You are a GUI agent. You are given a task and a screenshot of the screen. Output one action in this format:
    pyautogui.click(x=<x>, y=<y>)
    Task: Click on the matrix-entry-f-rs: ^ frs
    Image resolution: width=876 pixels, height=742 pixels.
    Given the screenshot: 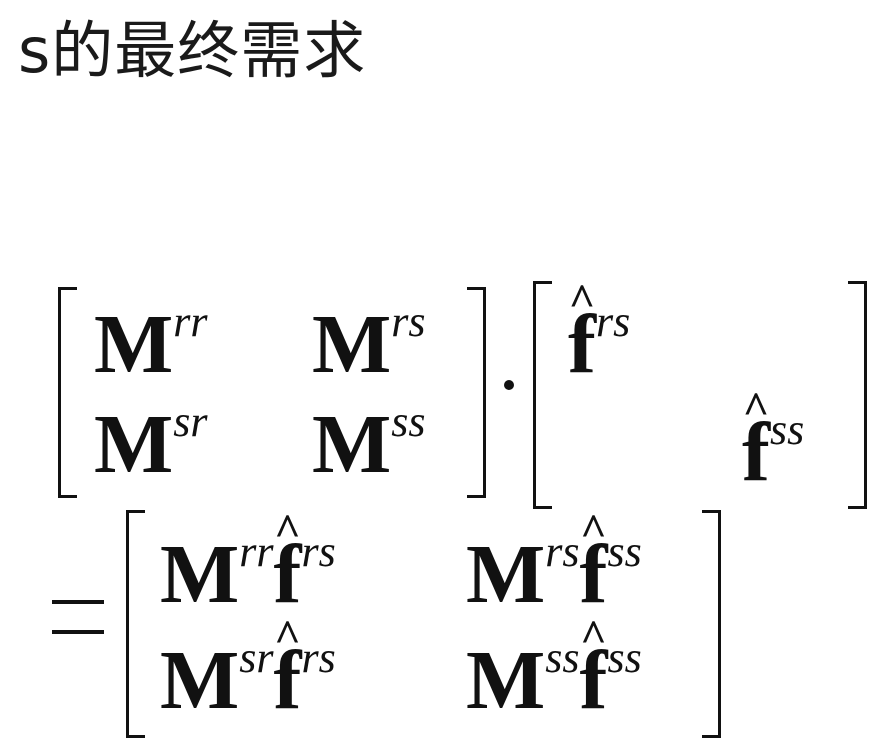 What is the action you would take?
    pyautogui.click(x=599, y=332)
    